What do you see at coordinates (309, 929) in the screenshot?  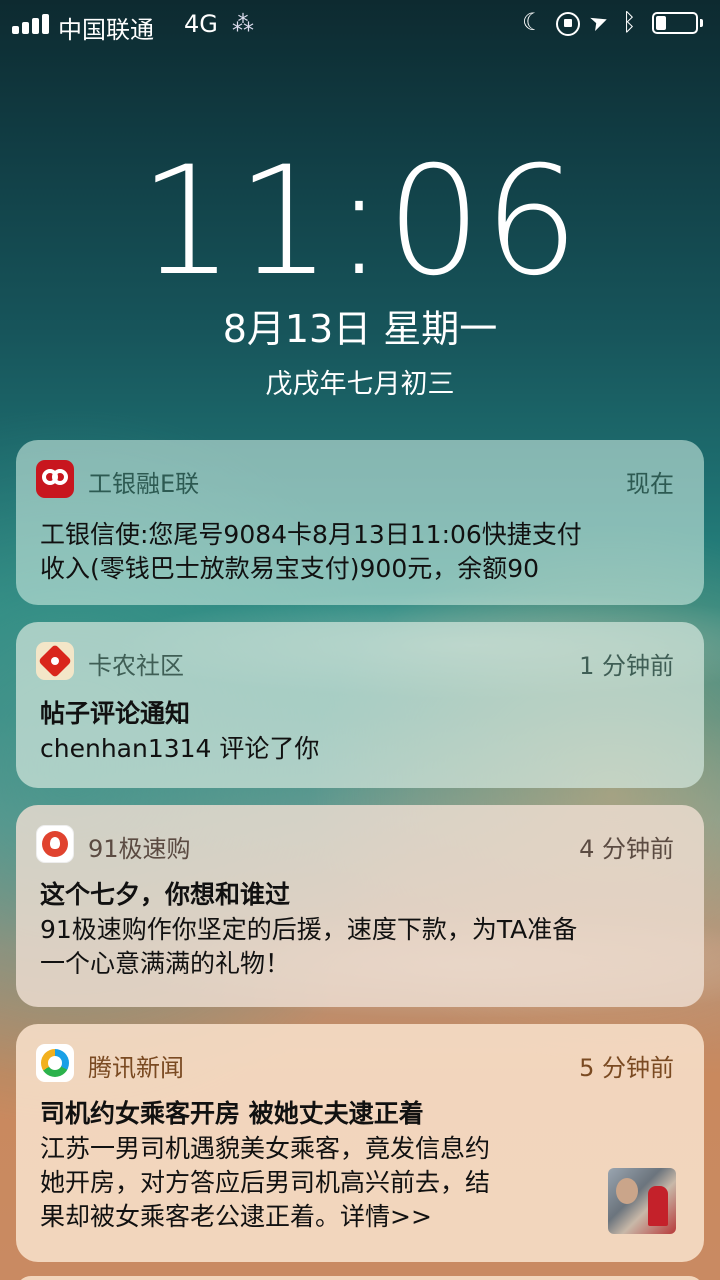 I see `notification-line: 91极速购作你坚定的后援，速度下款，为TA准备` at bounding box center [309, 929].